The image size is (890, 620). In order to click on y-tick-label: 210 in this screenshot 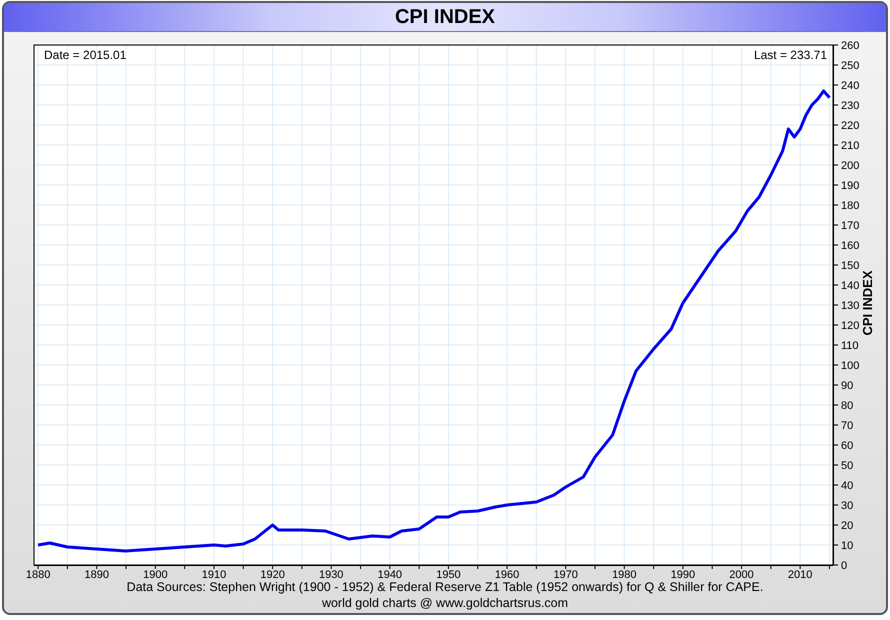, I will do `click(850, 146)`.